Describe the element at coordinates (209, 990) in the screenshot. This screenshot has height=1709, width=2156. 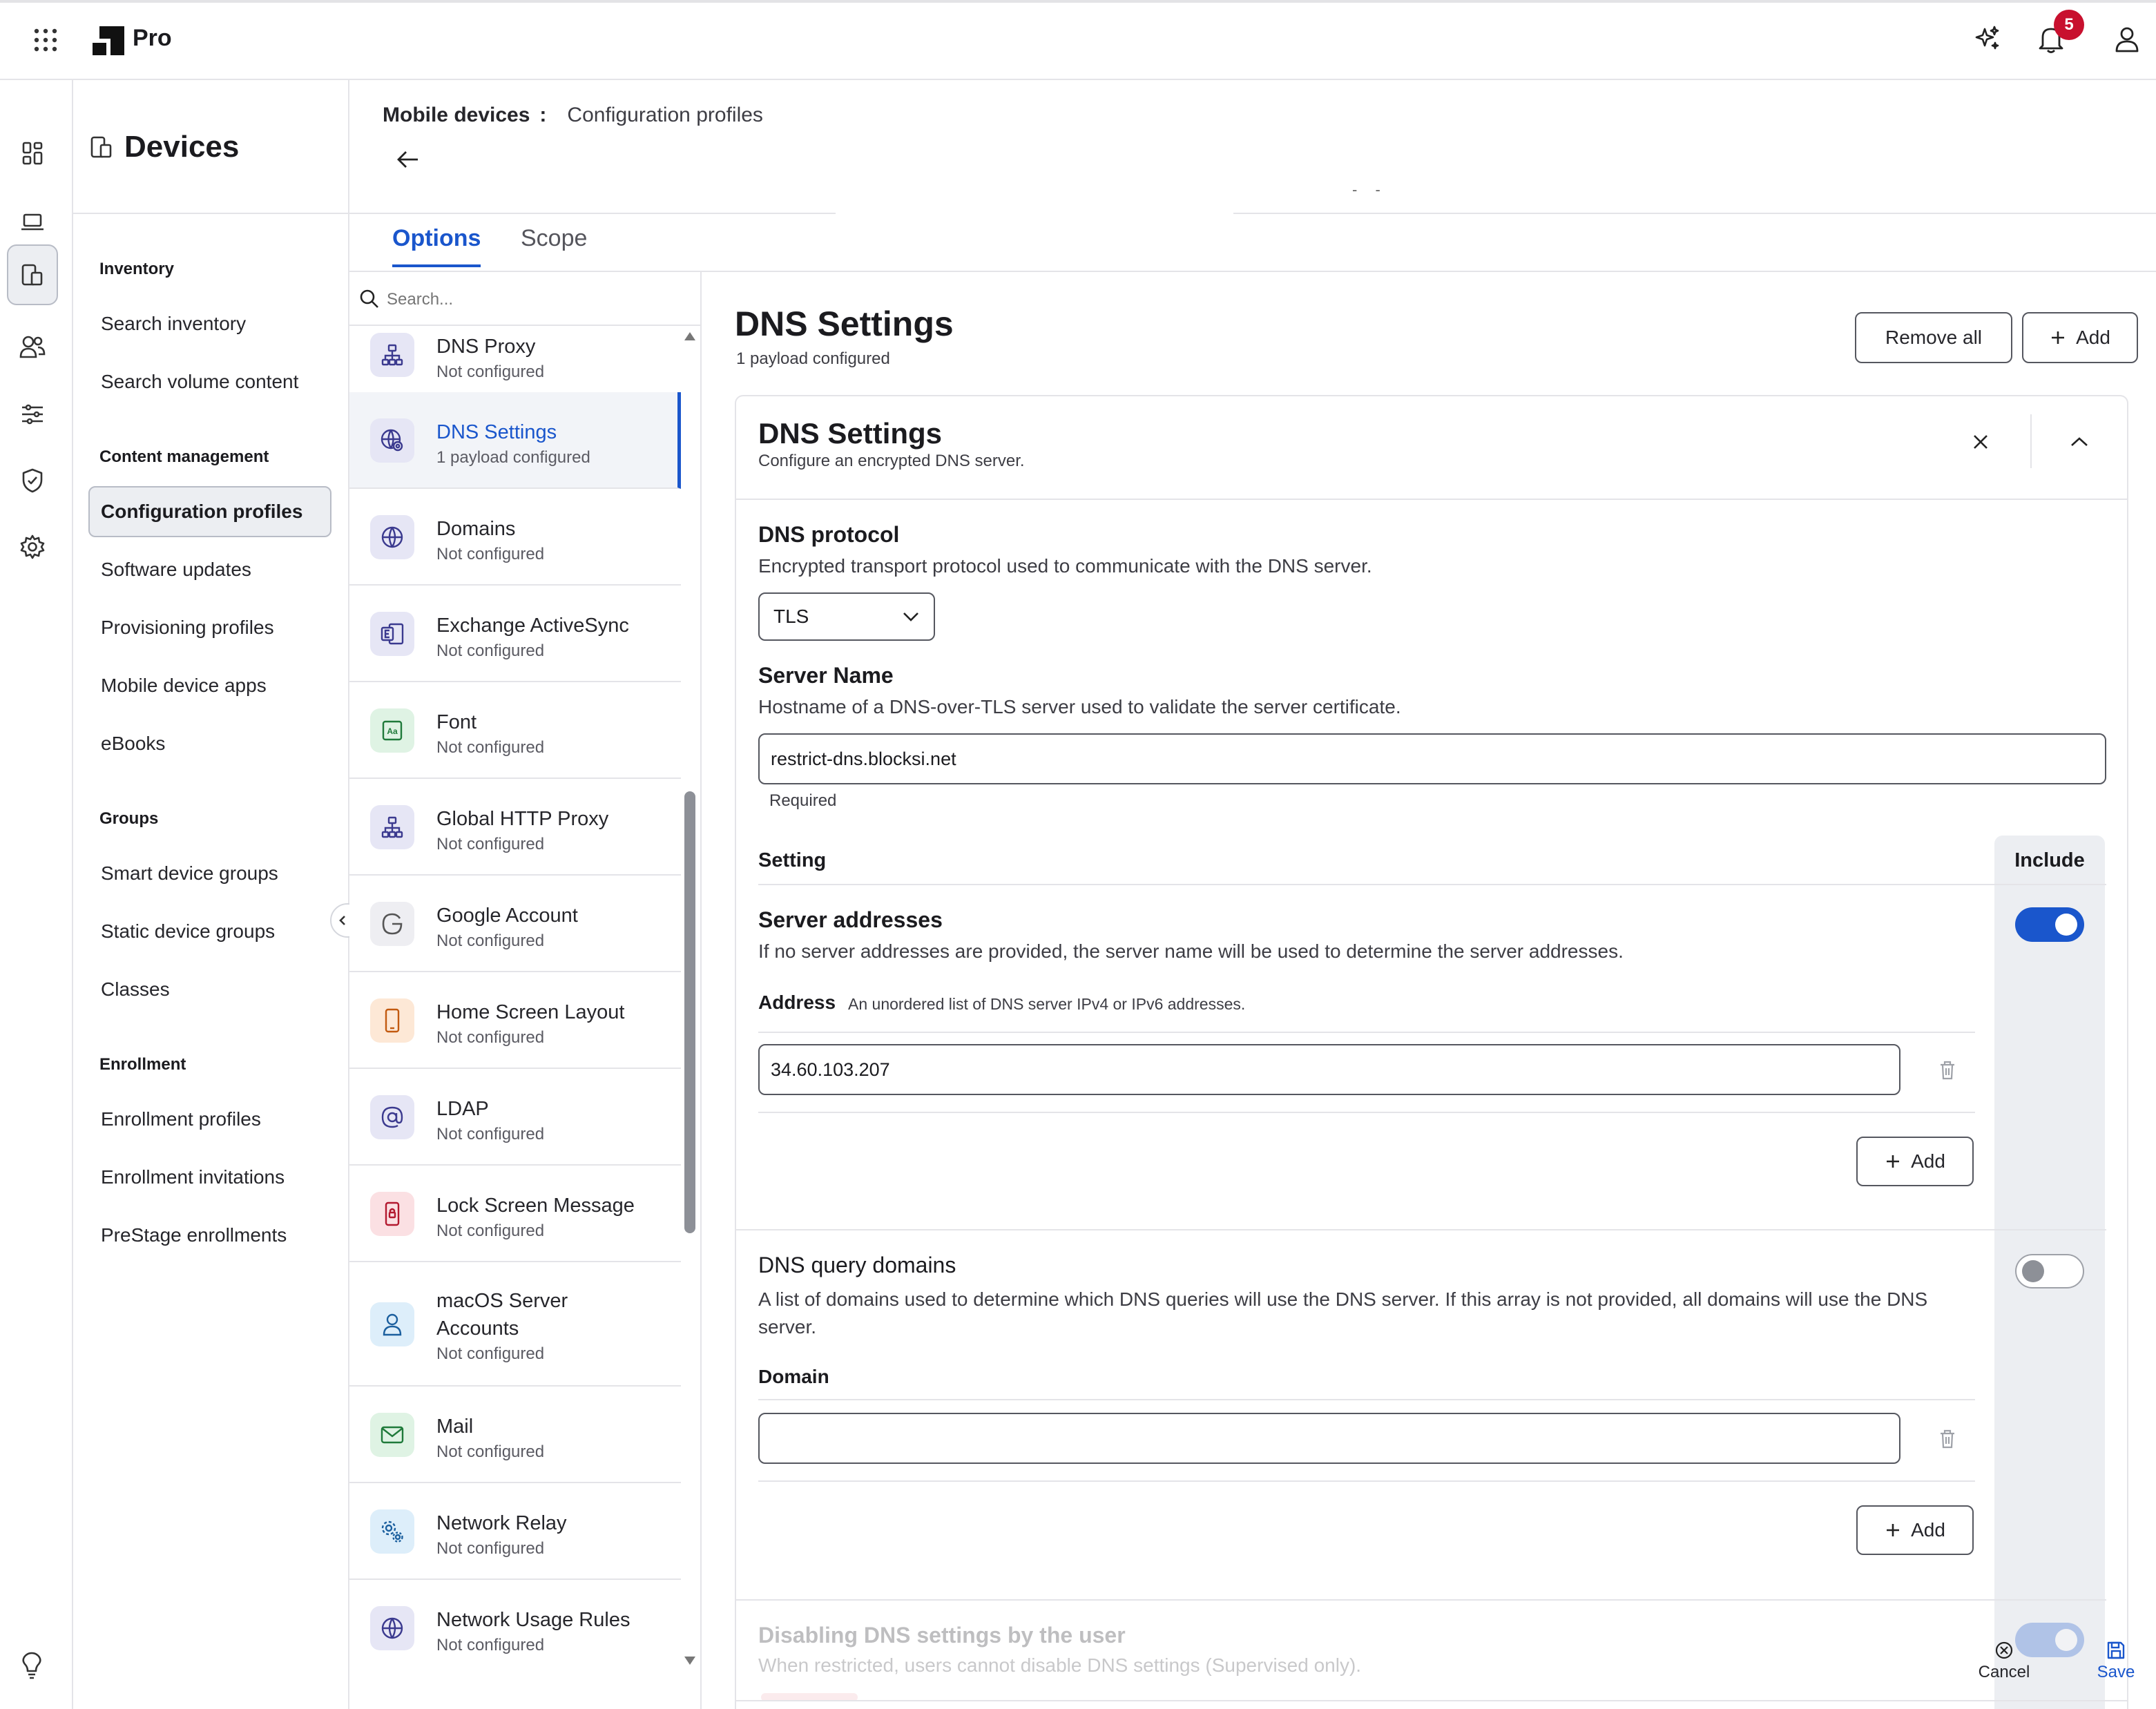
I see `nav-item-classes: Classes` at that location.